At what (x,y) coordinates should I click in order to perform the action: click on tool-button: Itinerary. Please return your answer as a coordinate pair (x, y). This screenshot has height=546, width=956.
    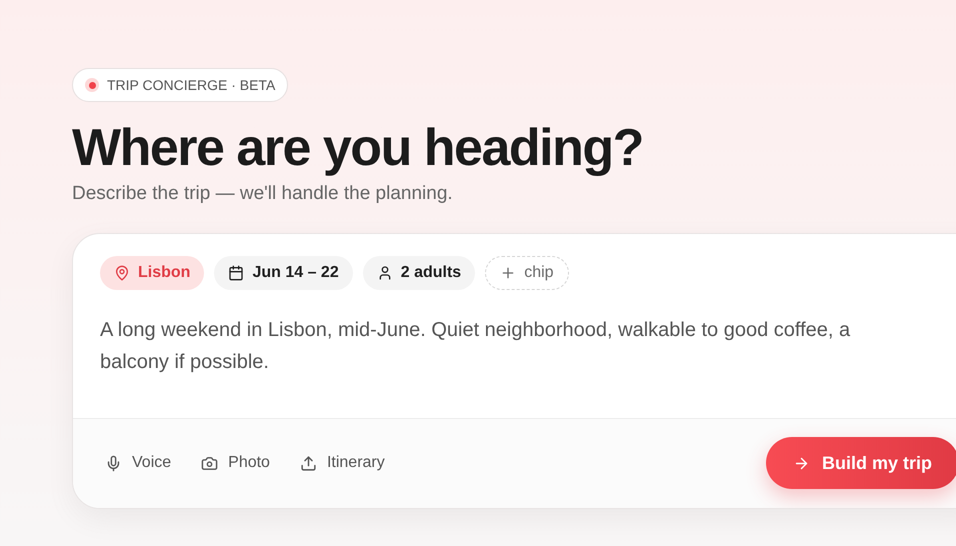
    Looking at the image, I should click on (342, 463).